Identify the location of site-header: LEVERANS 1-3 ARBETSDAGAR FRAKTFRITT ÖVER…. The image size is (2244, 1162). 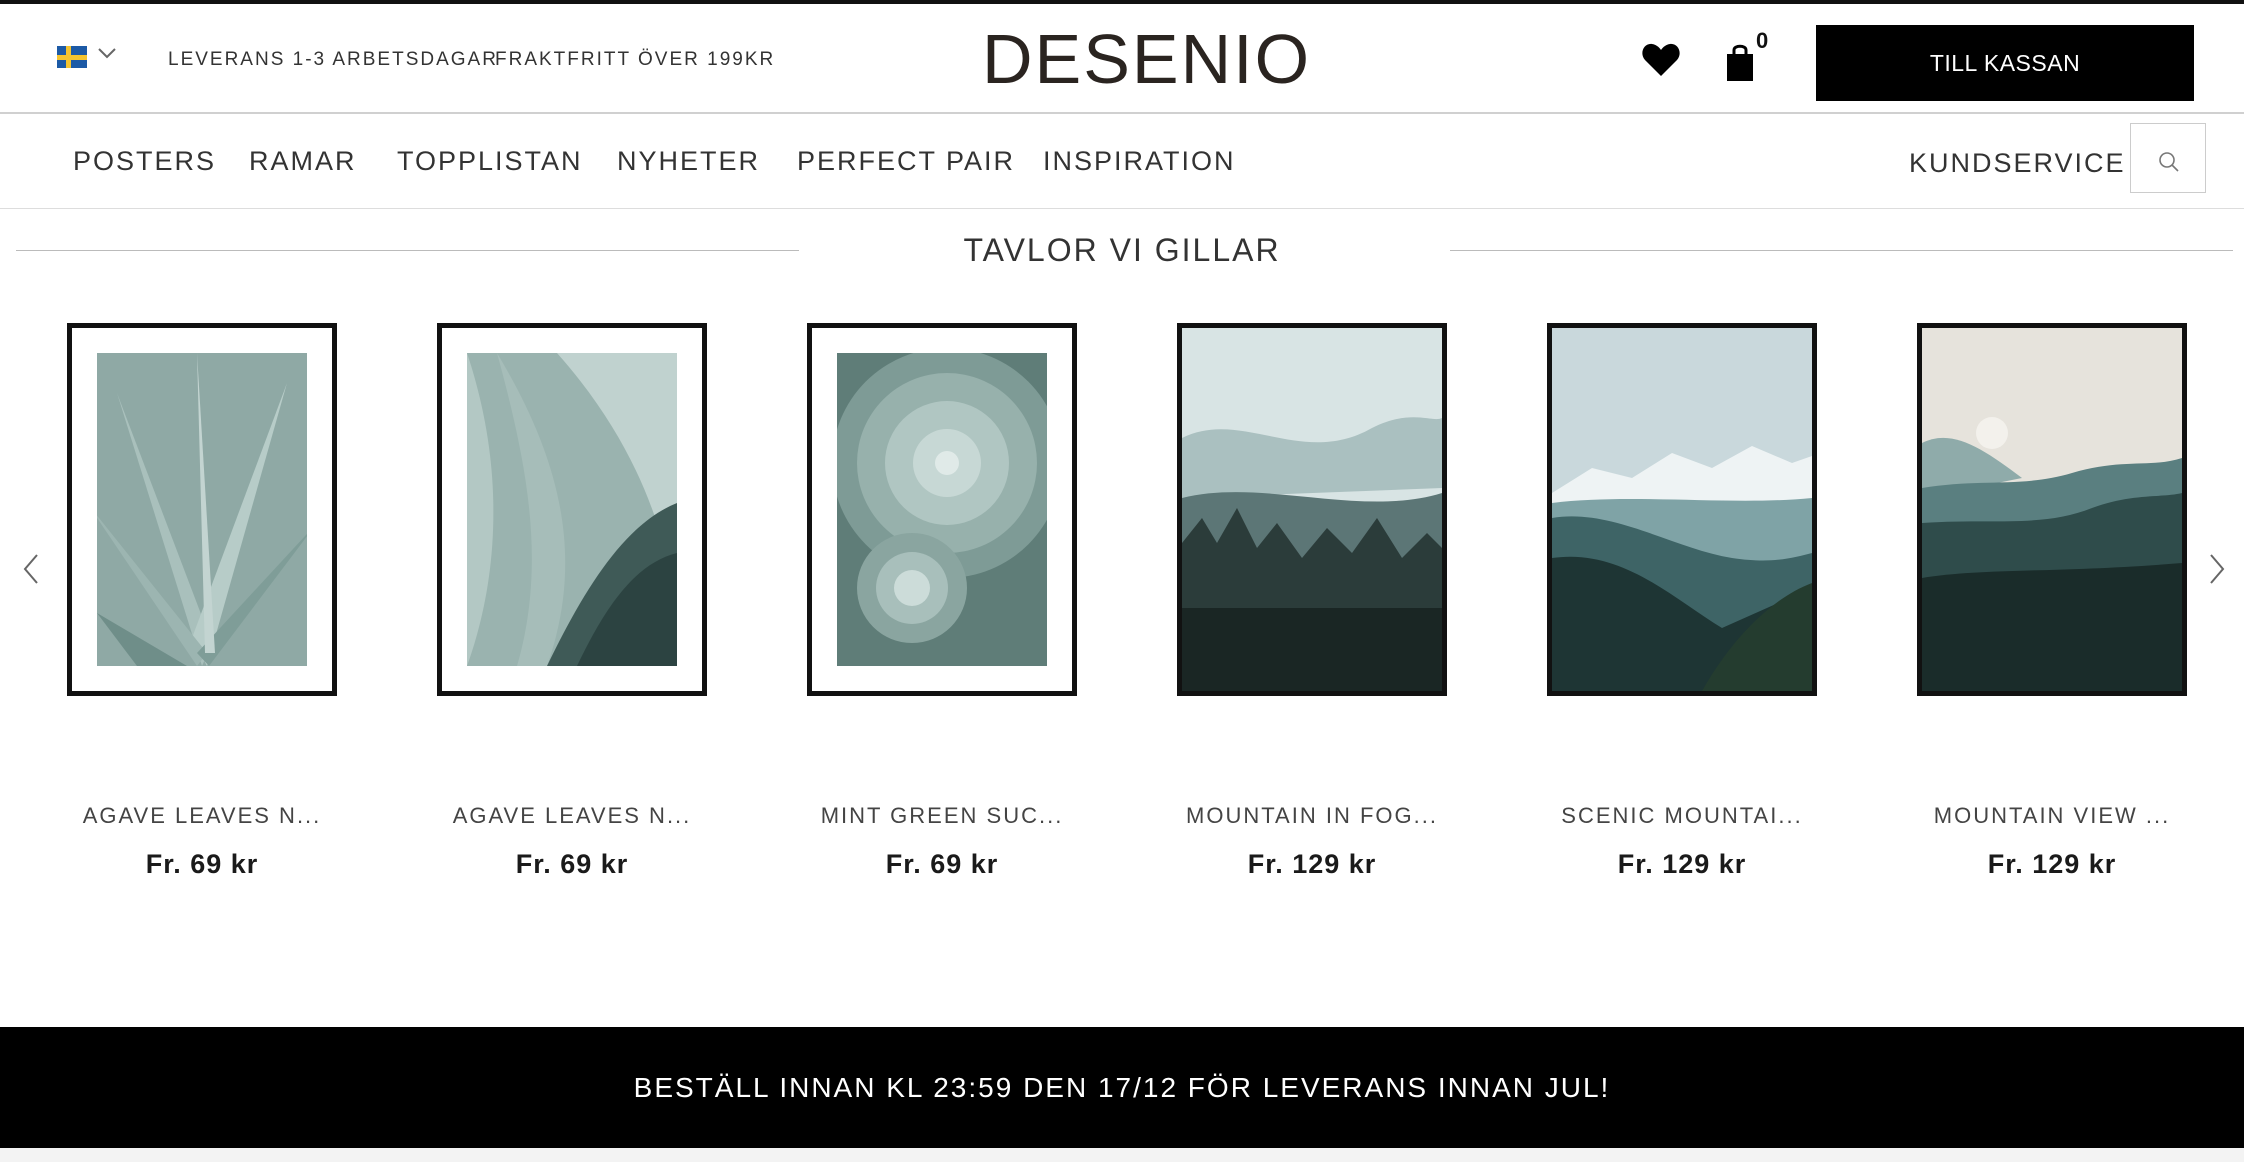
(1122, 59).